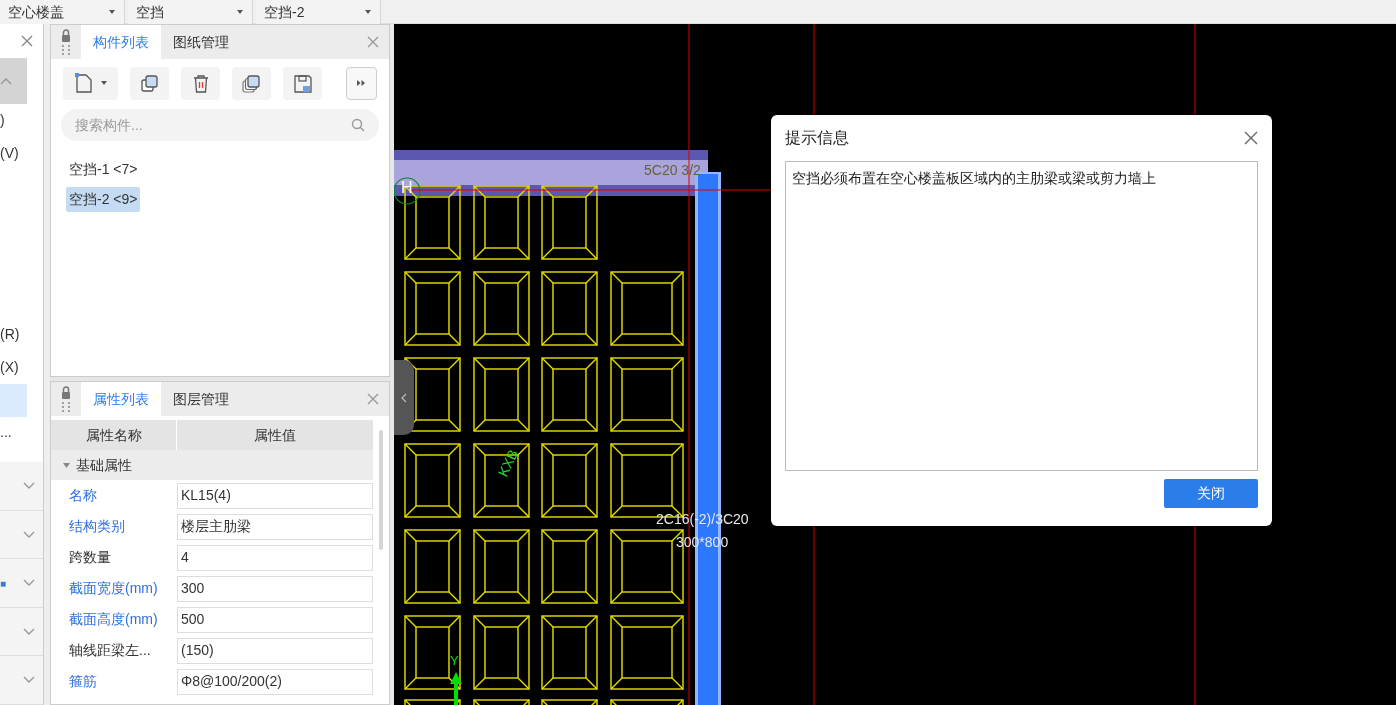 The image size is (1396, 705). What do you see at coordinates (358, 125) in the screenshot?
I see `search-icon` at bounding box center [358, 125].